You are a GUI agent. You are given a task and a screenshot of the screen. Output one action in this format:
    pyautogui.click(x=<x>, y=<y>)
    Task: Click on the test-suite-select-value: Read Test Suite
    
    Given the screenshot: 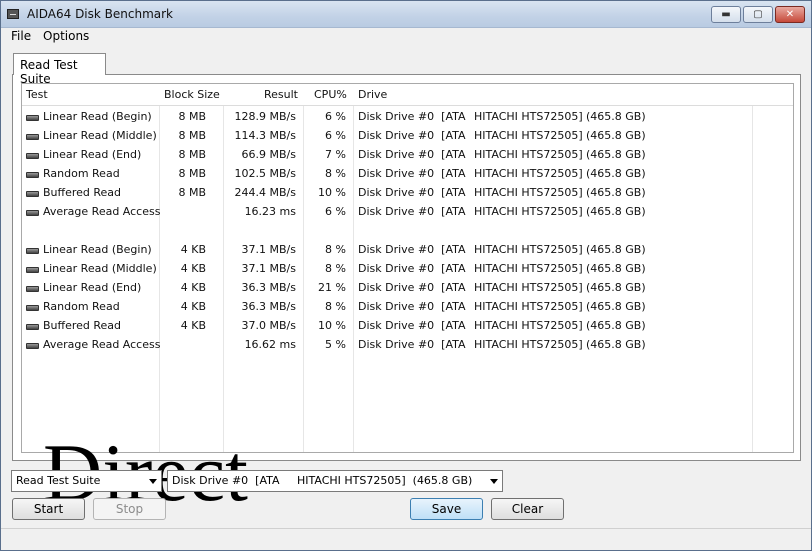 What is the action you would take?
    pyautogui.click(x=58, y=480)
    